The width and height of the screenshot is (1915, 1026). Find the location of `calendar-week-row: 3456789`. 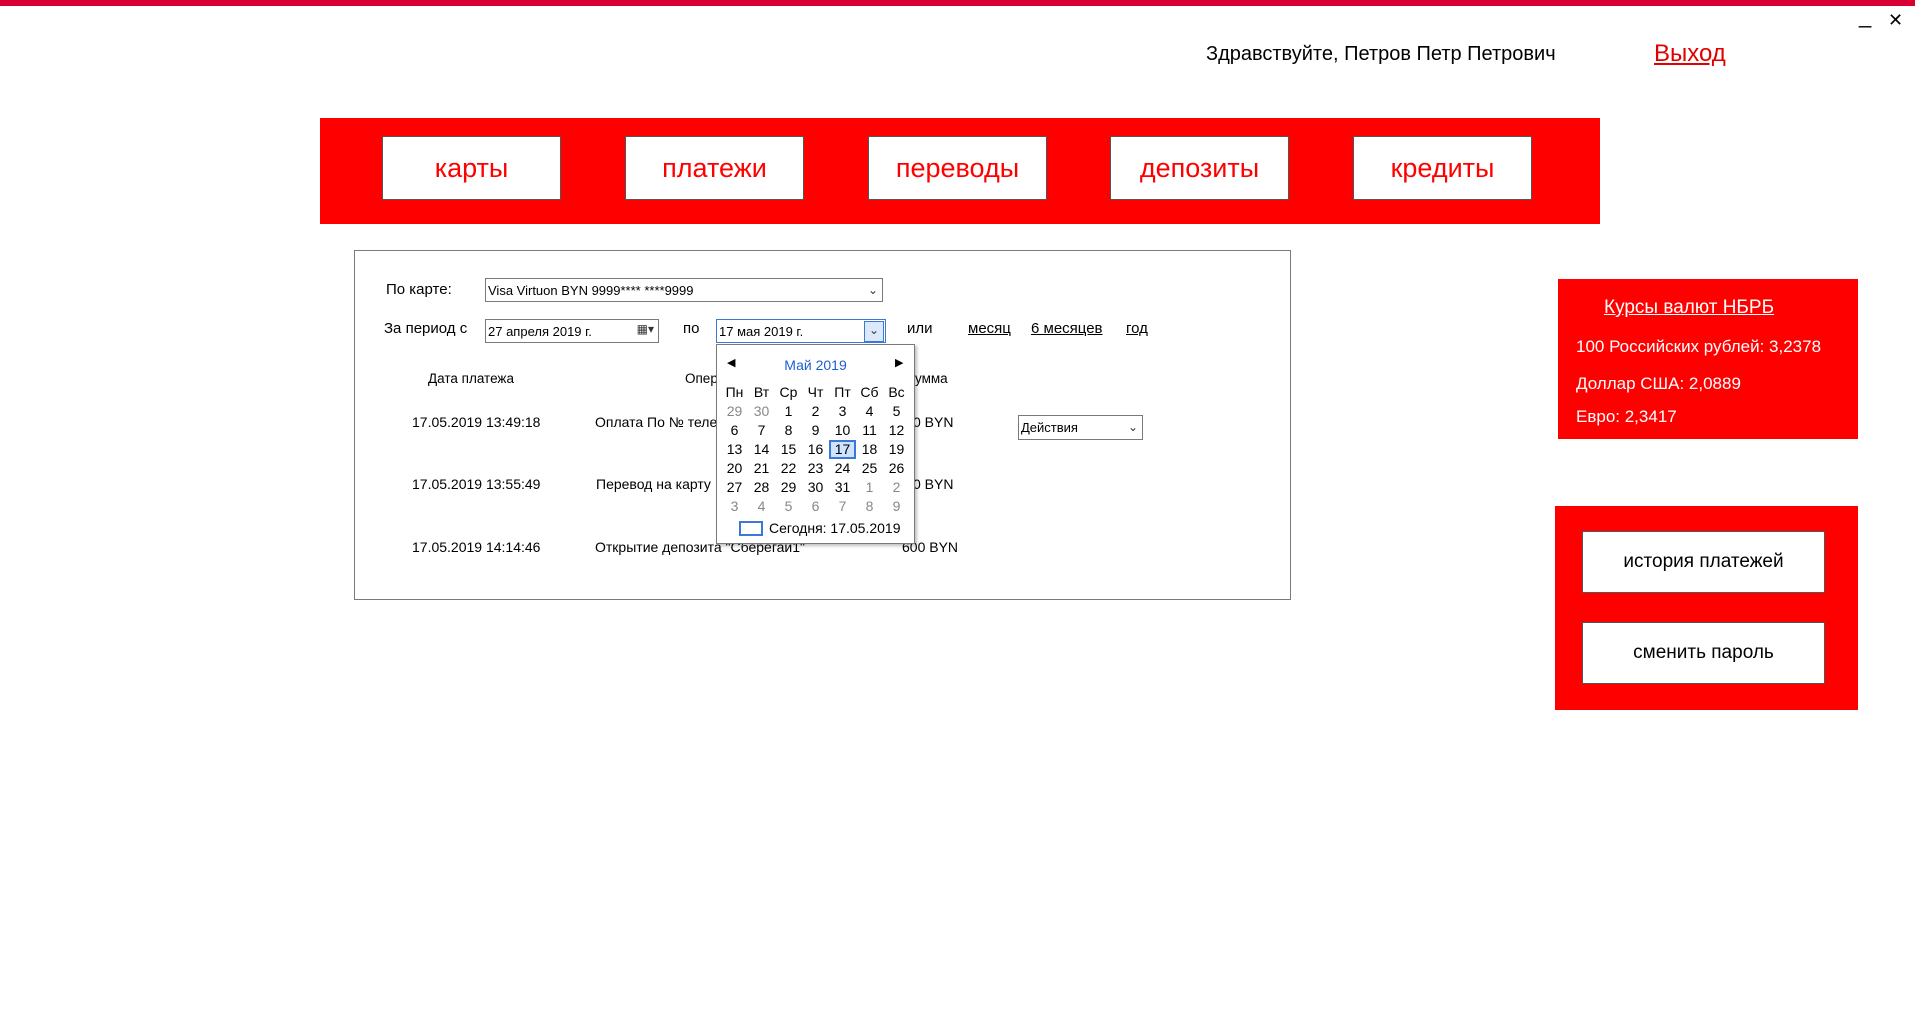

calendar-week-row: 3456789 is located at coordinates (815, 506).